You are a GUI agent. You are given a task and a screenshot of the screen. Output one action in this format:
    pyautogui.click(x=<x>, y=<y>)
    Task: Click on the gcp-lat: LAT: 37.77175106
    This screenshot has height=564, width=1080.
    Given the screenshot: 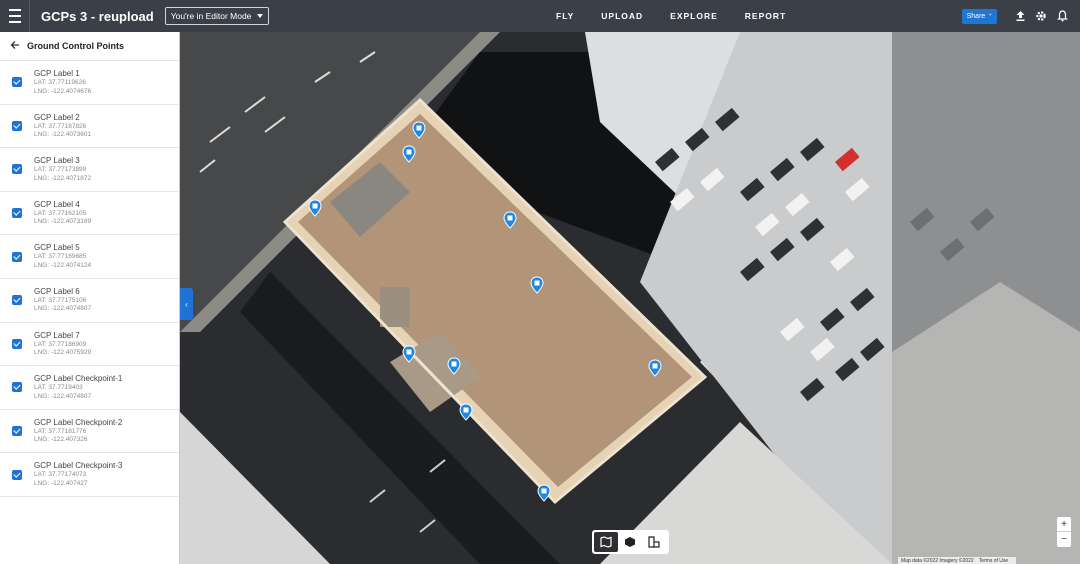 What is the action you would take?
    pyautogui.click(x=60, y=300)
    